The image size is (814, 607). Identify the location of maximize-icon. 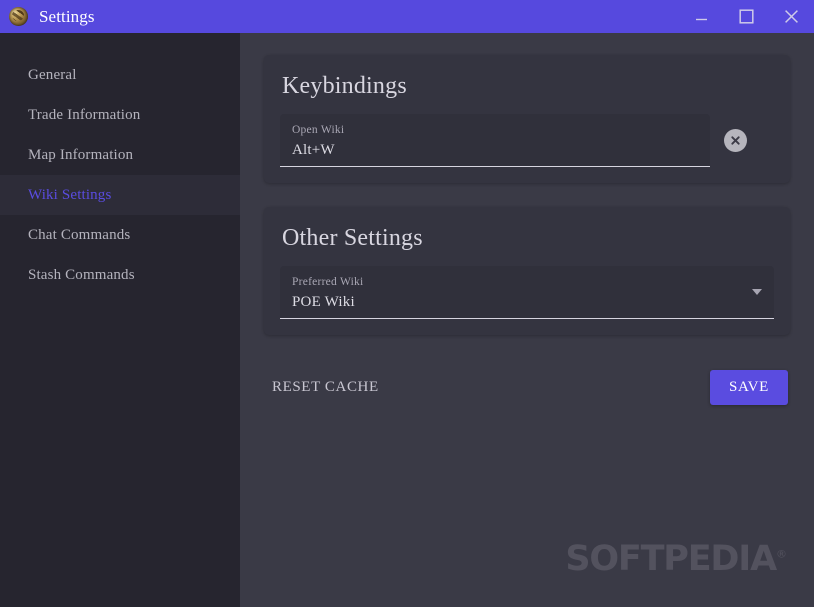
(746, 16).